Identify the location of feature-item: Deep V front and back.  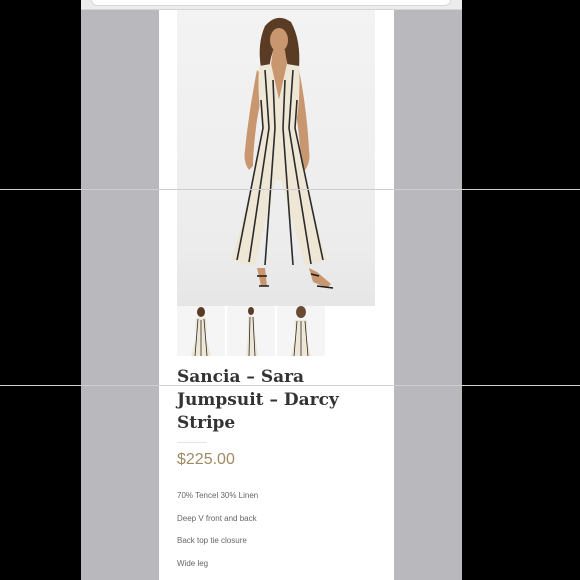
(217, 518).